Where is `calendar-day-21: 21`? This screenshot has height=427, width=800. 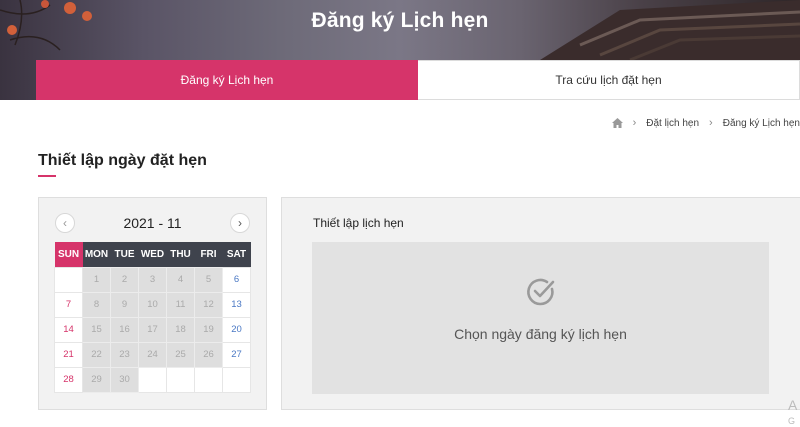 calendar-day-21: 21 is located at coordinates (68, 354).